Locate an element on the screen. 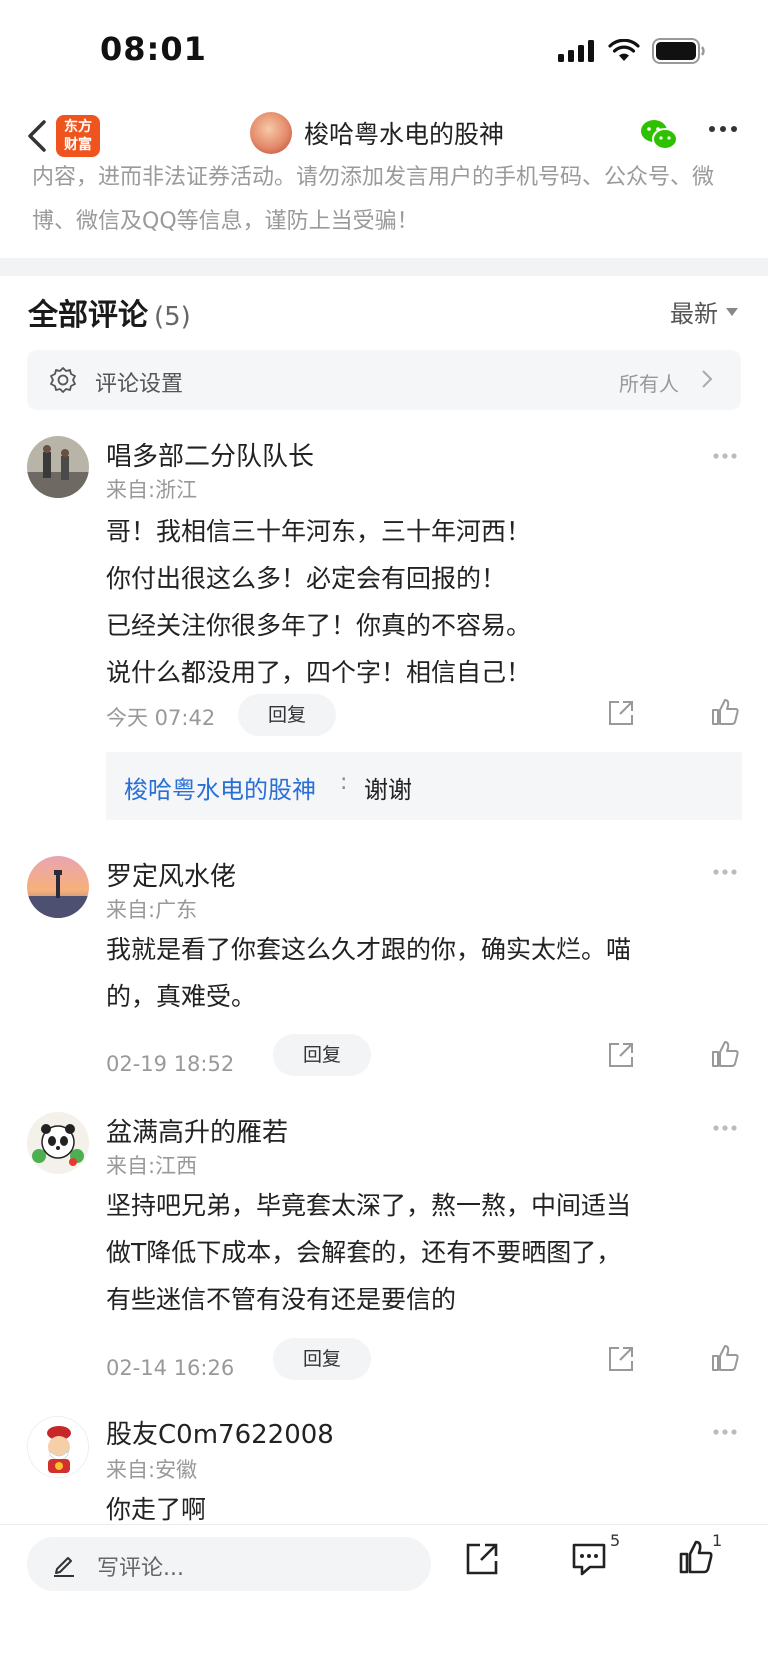 This screenshot has height=1665, width=768. sort-dropdown: 最新 is located at coordinates (704, 311).